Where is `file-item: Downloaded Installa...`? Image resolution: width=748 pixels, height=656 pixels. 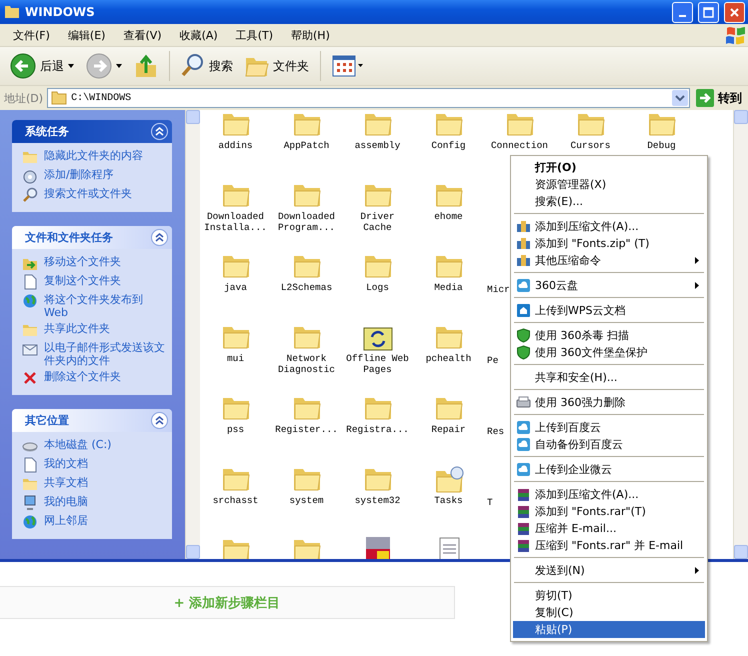
file-item: Downloaded Installa... is located at coordinates (235, 216).